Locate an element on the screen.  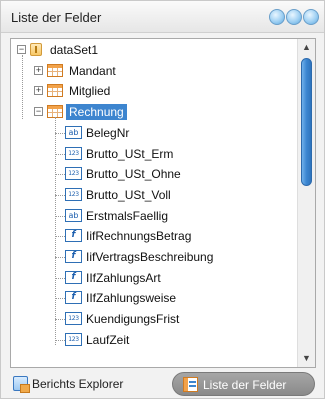
tree-item-label: dataSet1 is located at coordinates (74, 50).